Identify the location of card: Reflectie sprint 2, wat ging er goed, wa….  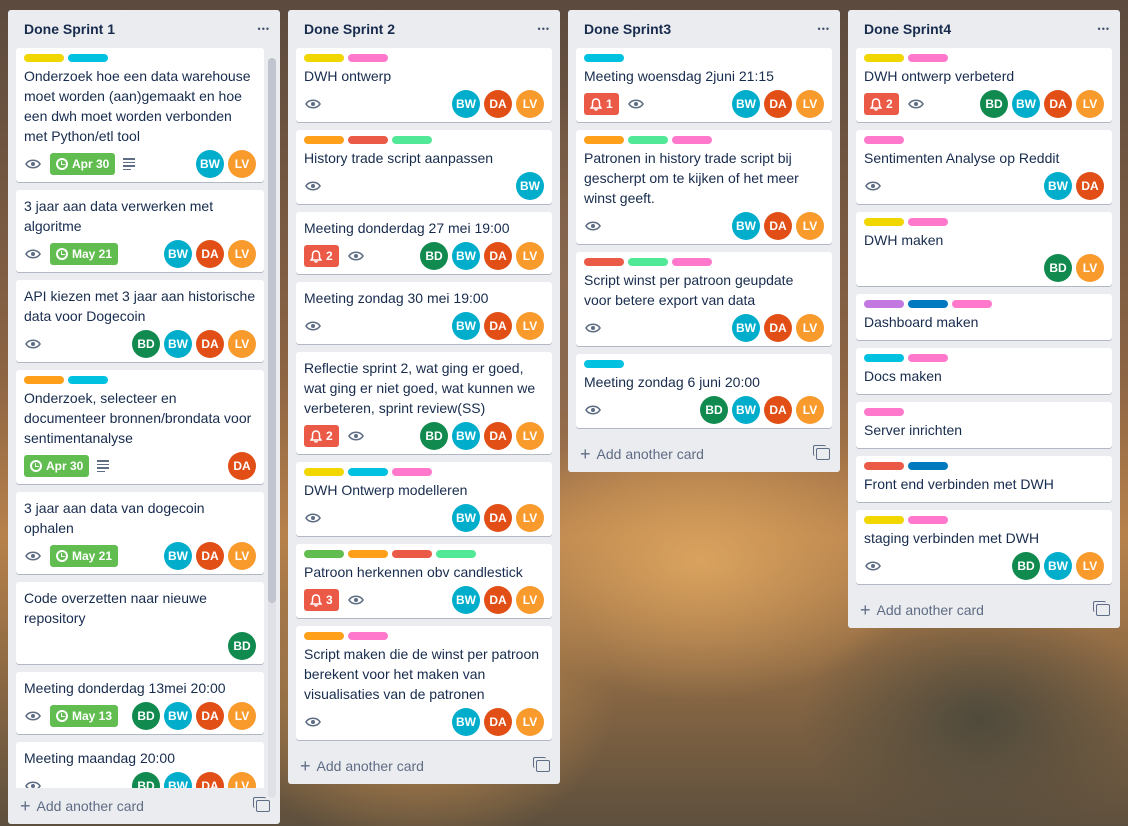
(424, 403).